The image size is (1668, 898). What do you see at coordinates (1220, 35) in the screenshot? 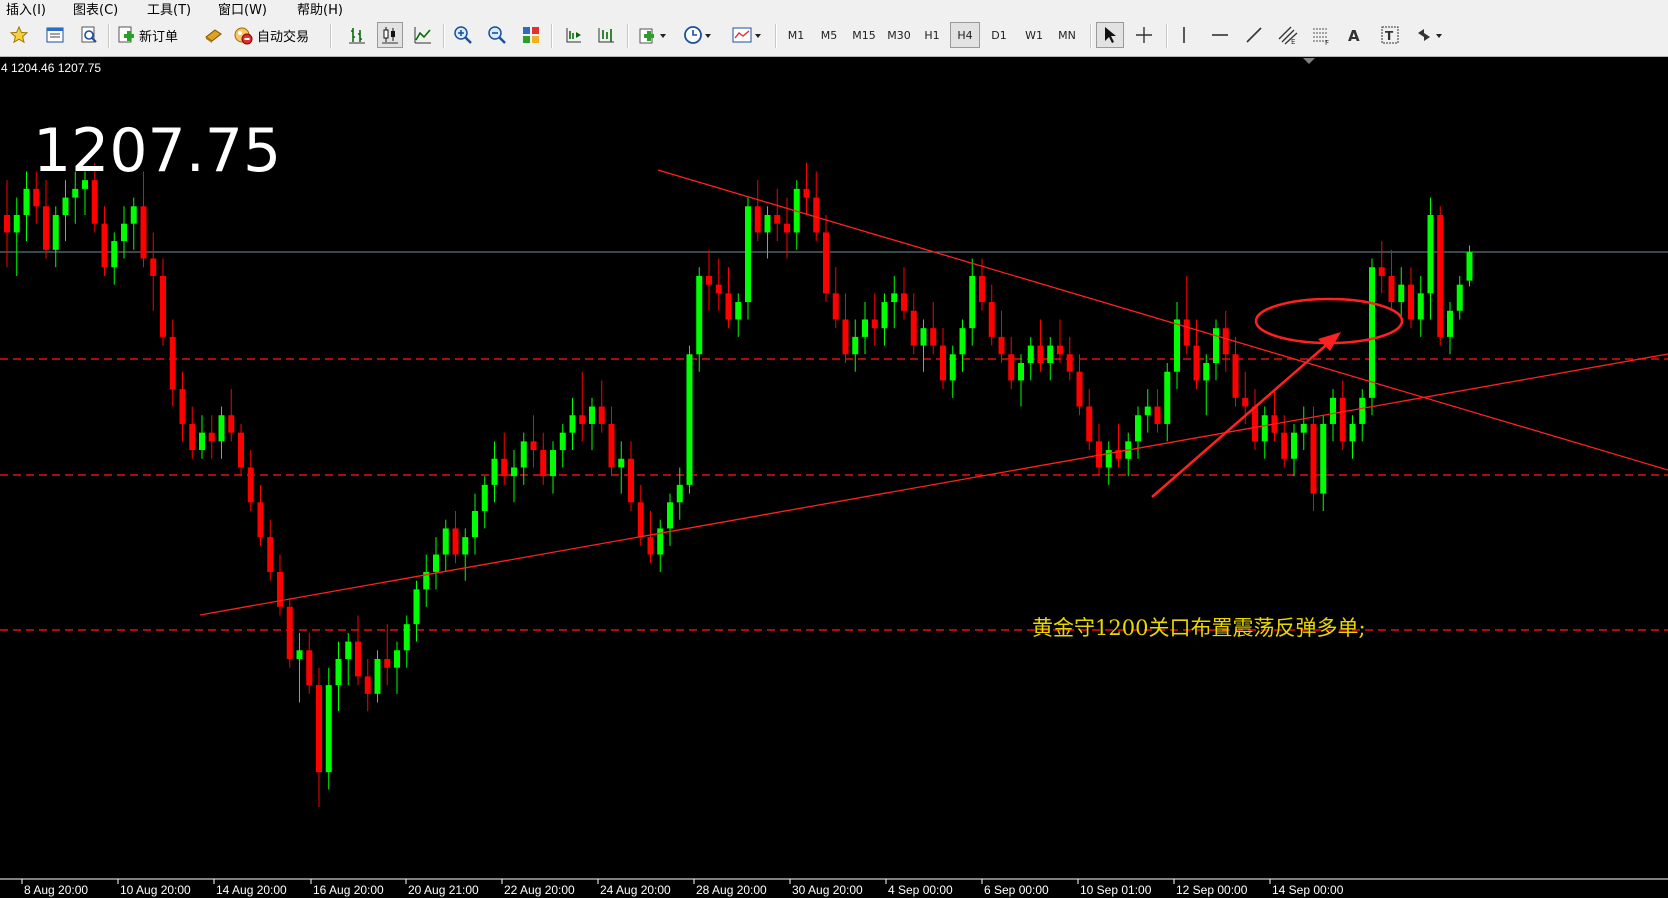
I see `horizontal-line-tool-button` at bounding box center [1220, 35].